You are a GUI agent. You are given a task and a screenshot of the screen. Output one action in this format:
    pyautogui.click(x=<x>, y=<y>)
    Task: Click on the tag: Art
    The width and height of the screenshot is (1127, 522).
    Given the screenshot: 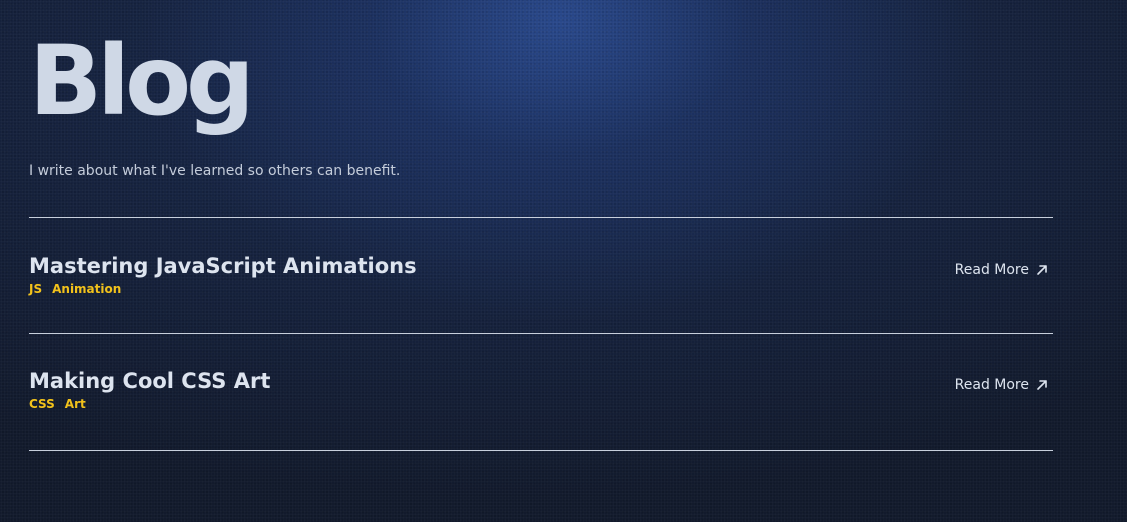 What is the action you would take?
    pyautogui.click(x=75, y=404)
    